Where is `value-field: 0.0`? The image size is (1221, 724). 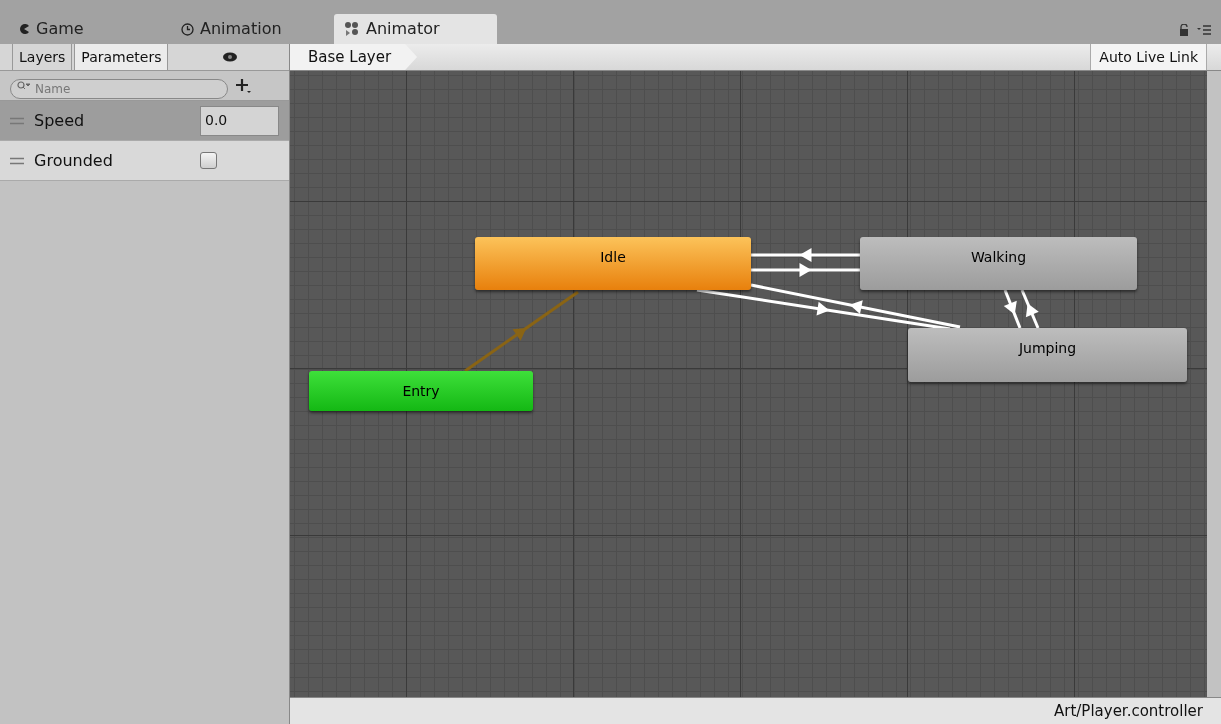 value-field: 0.0 is located at coordinates (239, 120).